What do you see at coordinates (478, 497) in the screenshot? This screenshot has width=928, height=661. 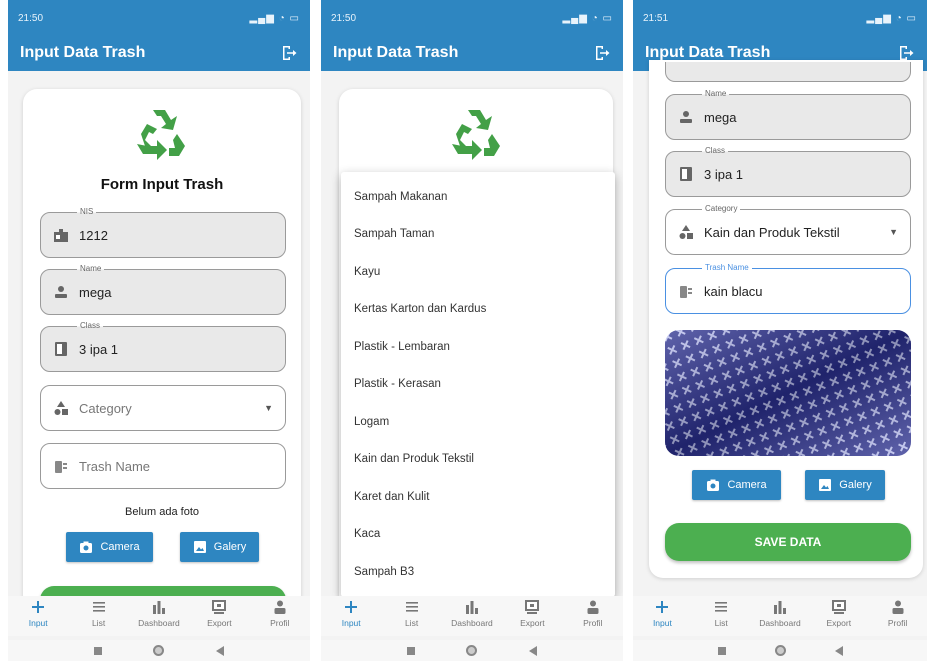 I see `dropdown-option: Karet dan Kulit` at bounding box center [478, 497].